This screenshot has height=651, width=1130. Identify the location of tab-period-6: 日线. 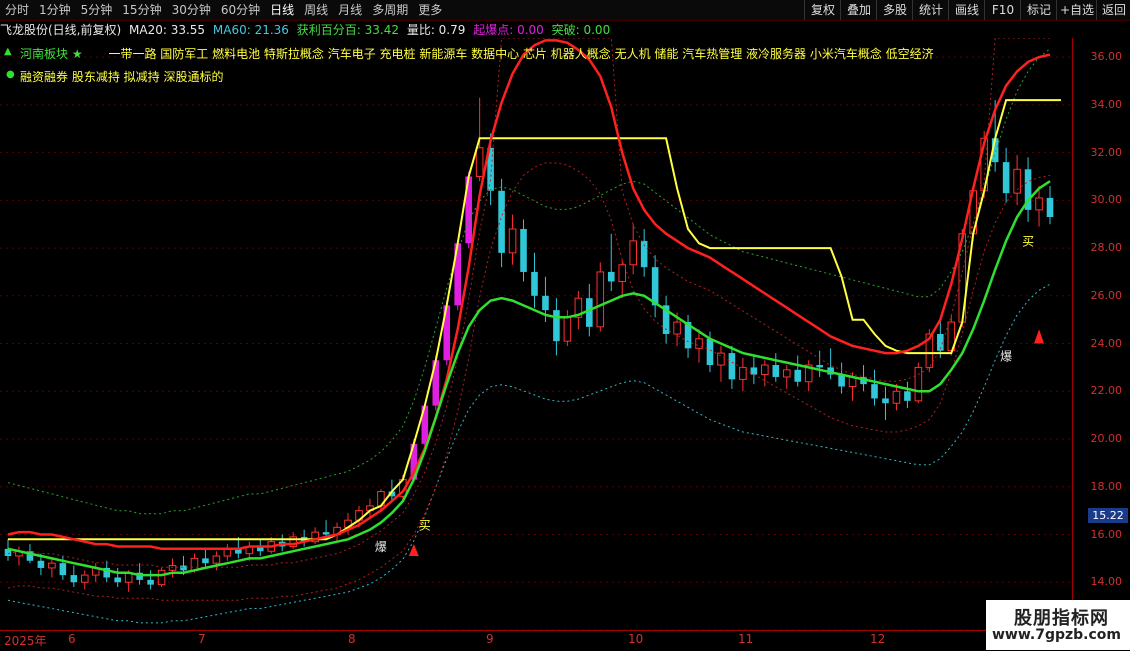
(282, 10).